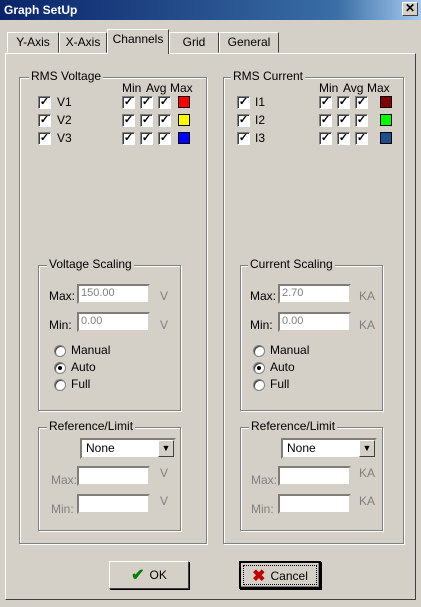 This screenshot has height=607, width=421. What do you see at coordinates (249, 42) in the screenshot?
I see `tab-general: General` at bounding box center [249, 42].